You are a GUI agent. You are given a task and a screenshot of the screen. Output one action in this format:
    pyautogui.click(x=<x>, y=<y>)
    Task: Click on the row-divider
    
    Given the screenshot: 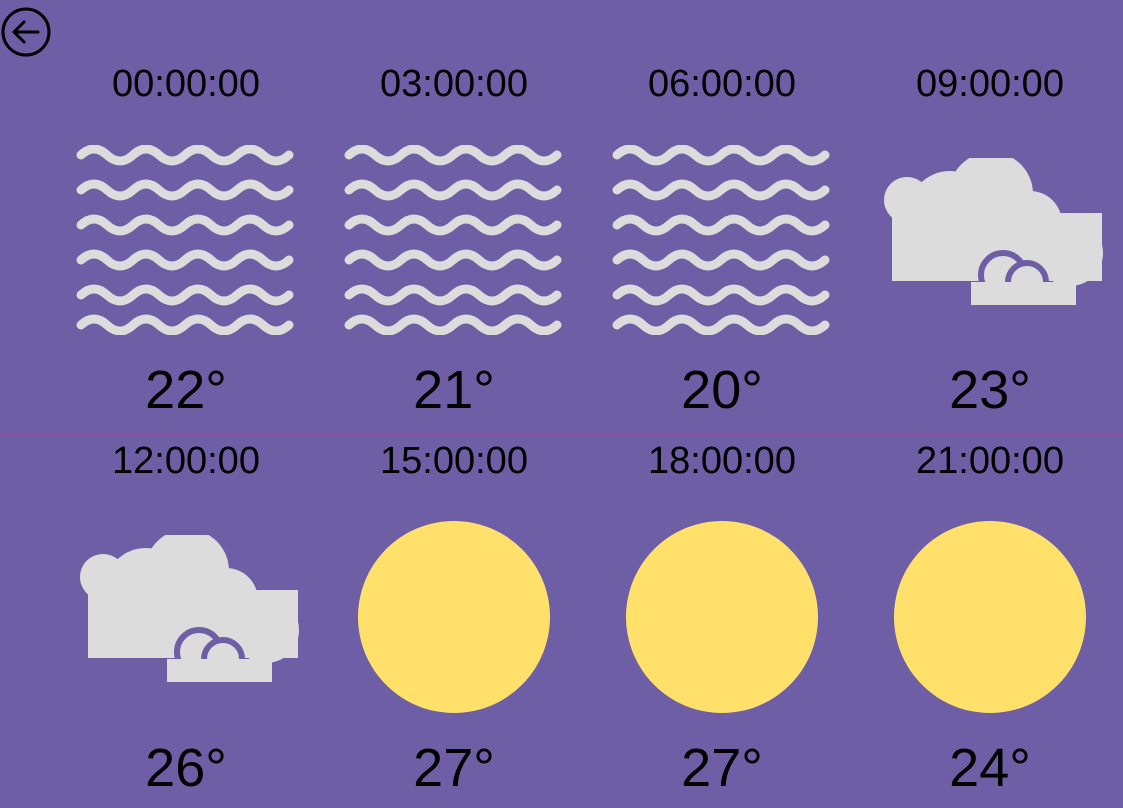 What is the action you would take?
    pyautogui.click(x=561, y=434)
    